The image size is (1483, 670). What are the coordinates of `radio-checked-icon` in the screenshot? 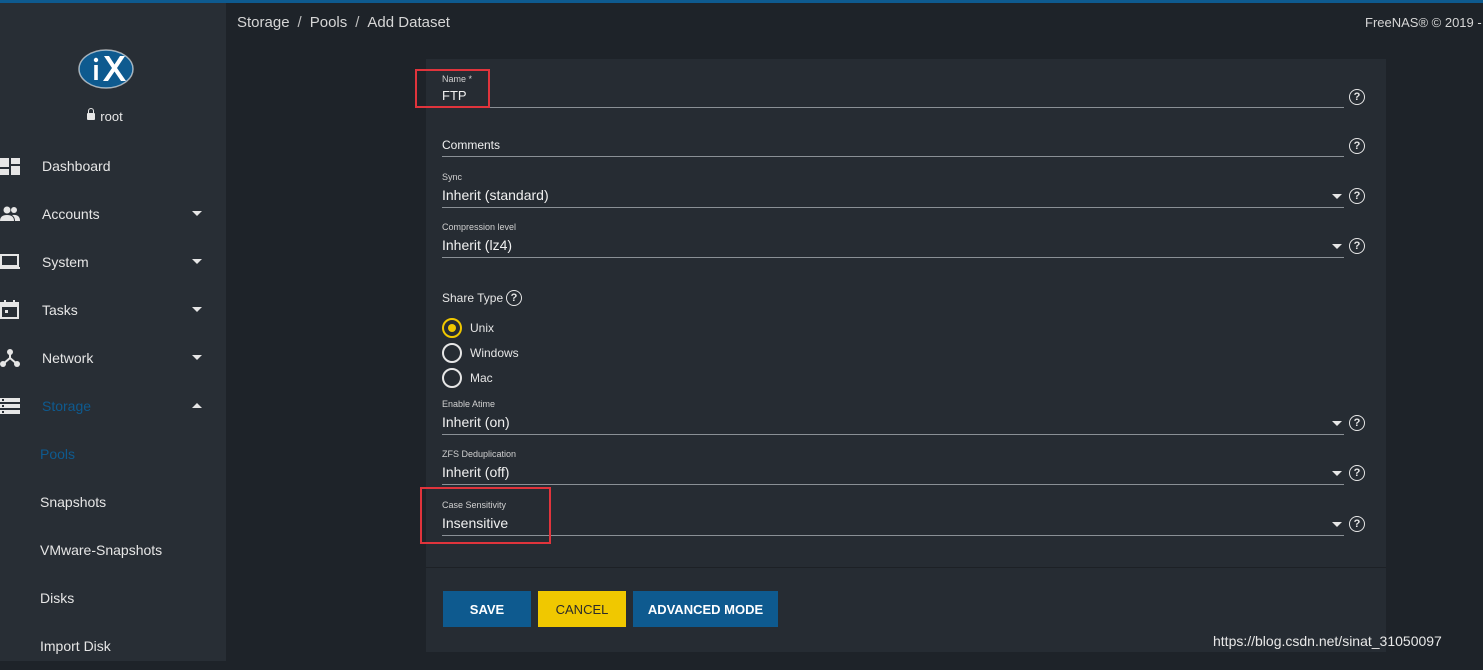 It's located at (452, 328).